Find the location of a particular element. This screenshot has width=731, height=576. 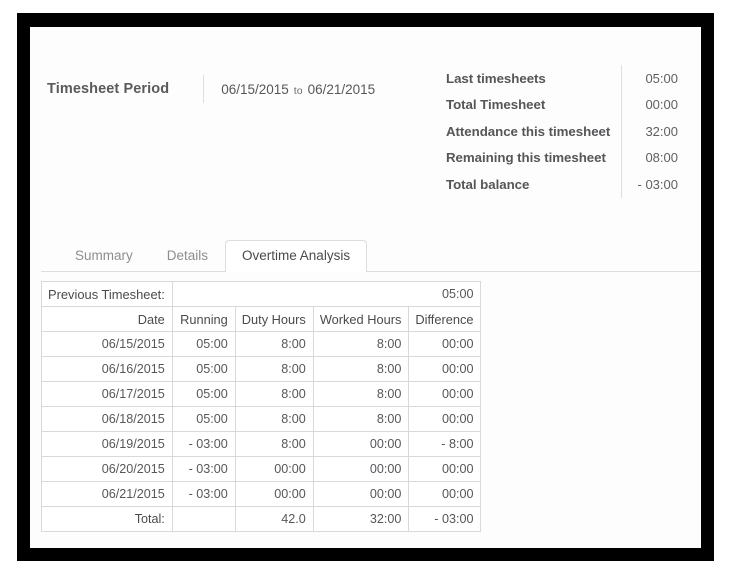

tab-bar: Summary Details Overtime Analysis is located at coordinates (371, 255).